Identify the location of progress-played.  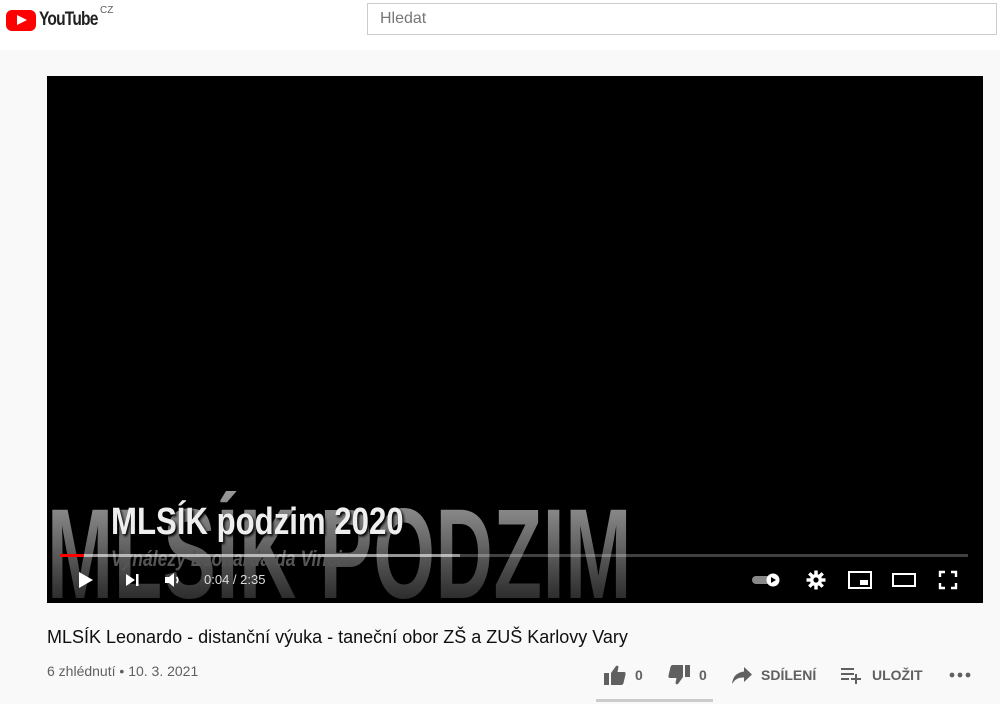
(72, 555).